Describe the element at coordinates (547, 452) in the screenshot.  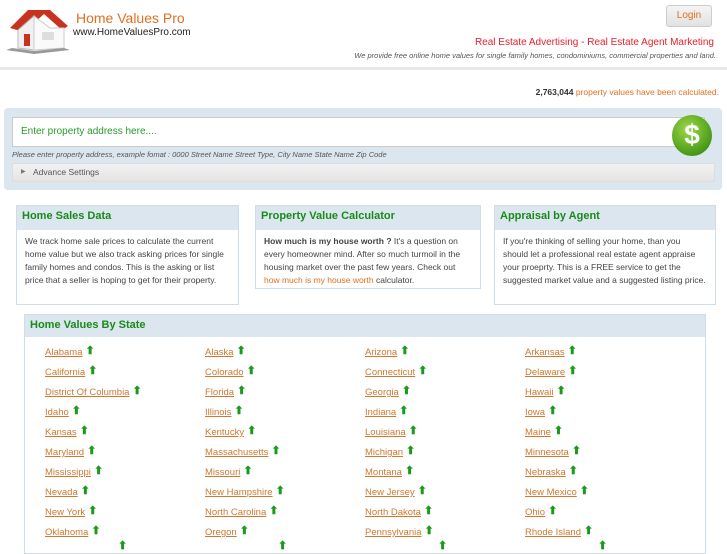
I see `state-name: Minnesota` at that location.